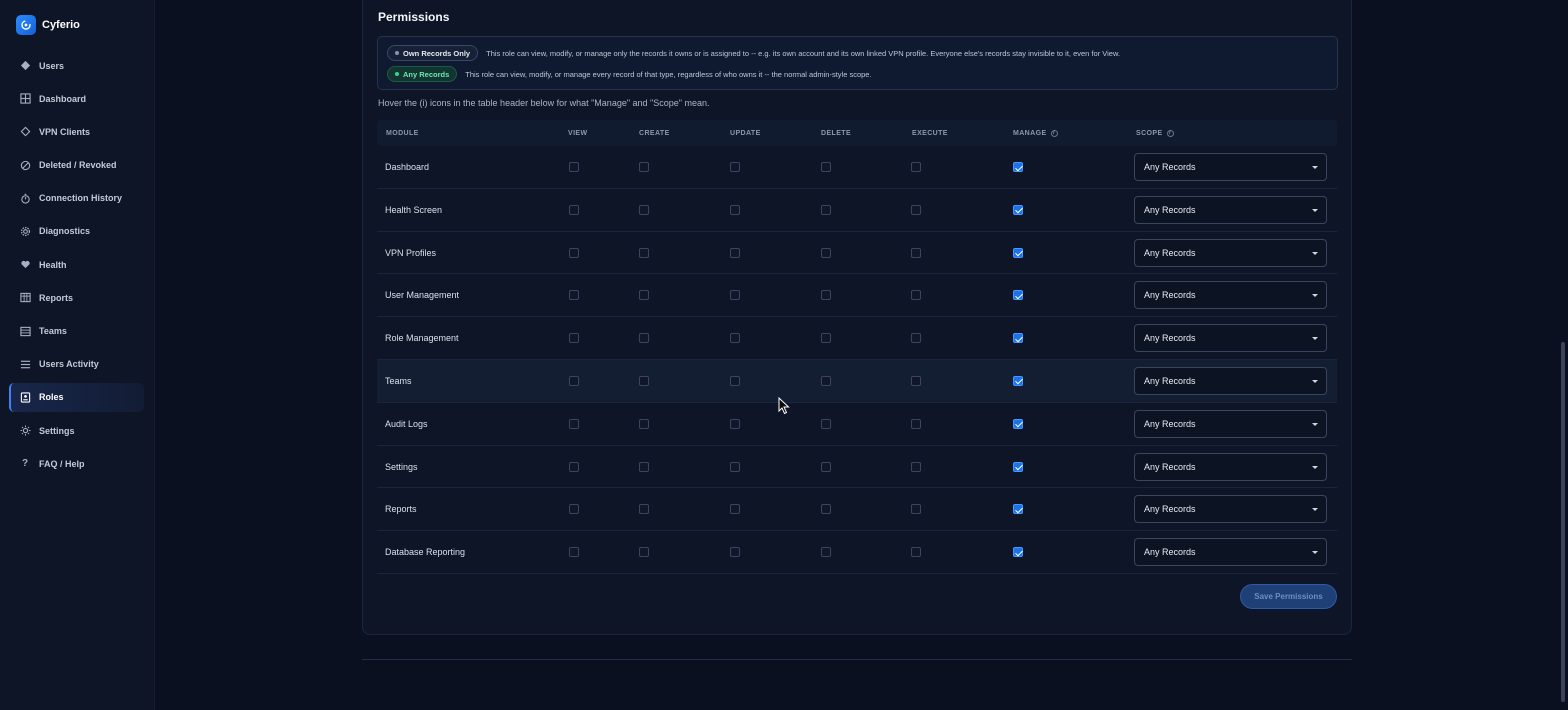 The image size is (1568, 710). I want to click on id-badge-icon, so click(25, 397).